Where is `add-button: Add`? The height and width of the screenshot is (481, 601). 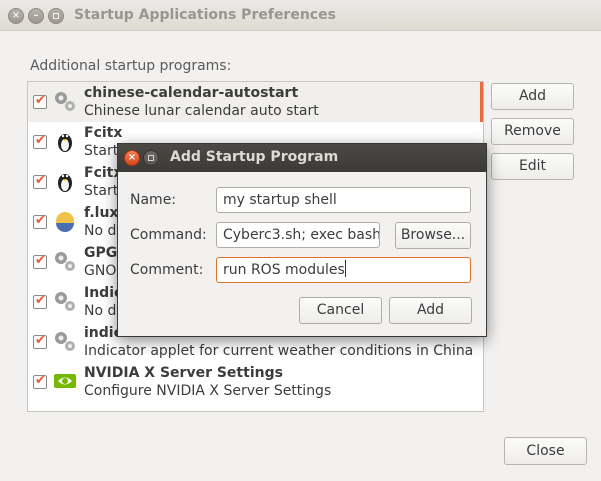 add-button: Add is located at coordinates (532, 96).